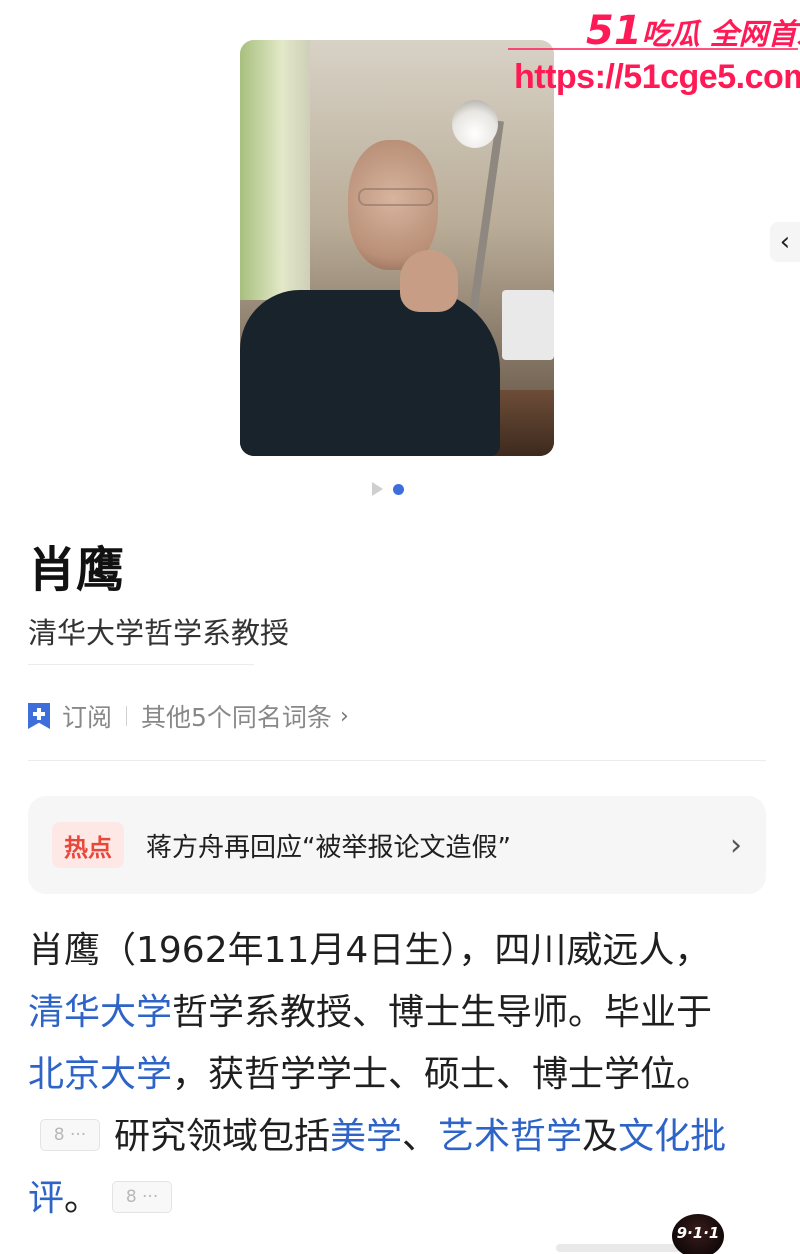  Describe the element at coordinates (236, 716) in the screenshot. I see `same-name-entries-link: 其他5个同名词条` at that location.